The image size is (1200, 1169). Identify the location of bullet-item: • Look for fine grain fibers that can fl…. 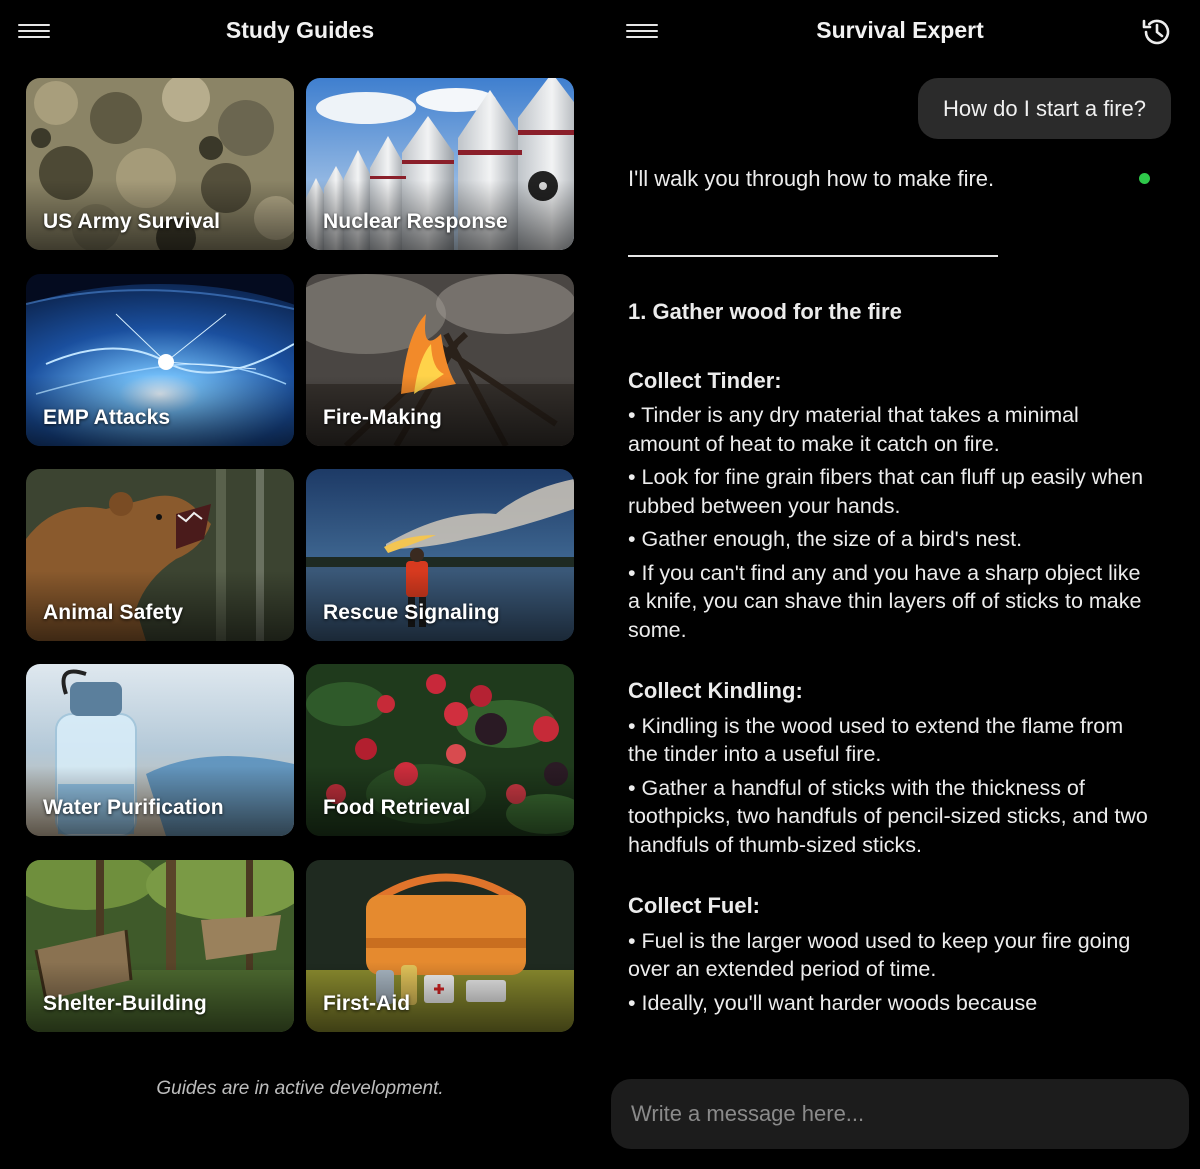
(886, 491).